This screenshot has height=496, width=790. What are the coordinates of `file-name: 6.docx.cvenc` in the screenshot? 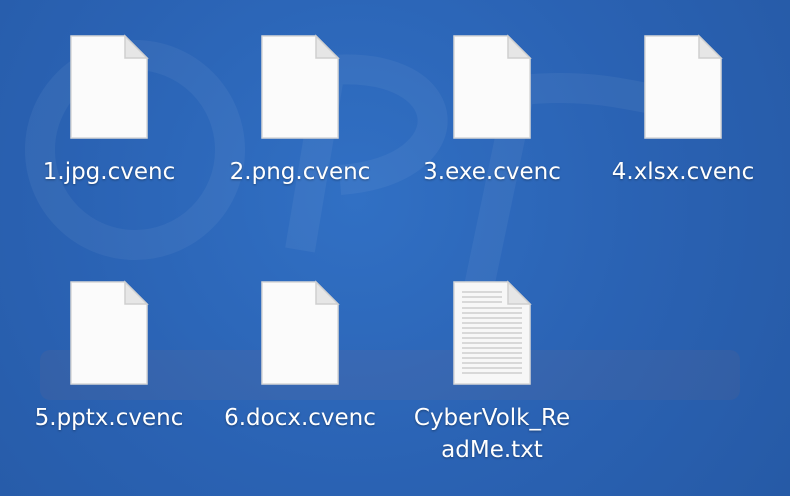 It's located at (300, 418).